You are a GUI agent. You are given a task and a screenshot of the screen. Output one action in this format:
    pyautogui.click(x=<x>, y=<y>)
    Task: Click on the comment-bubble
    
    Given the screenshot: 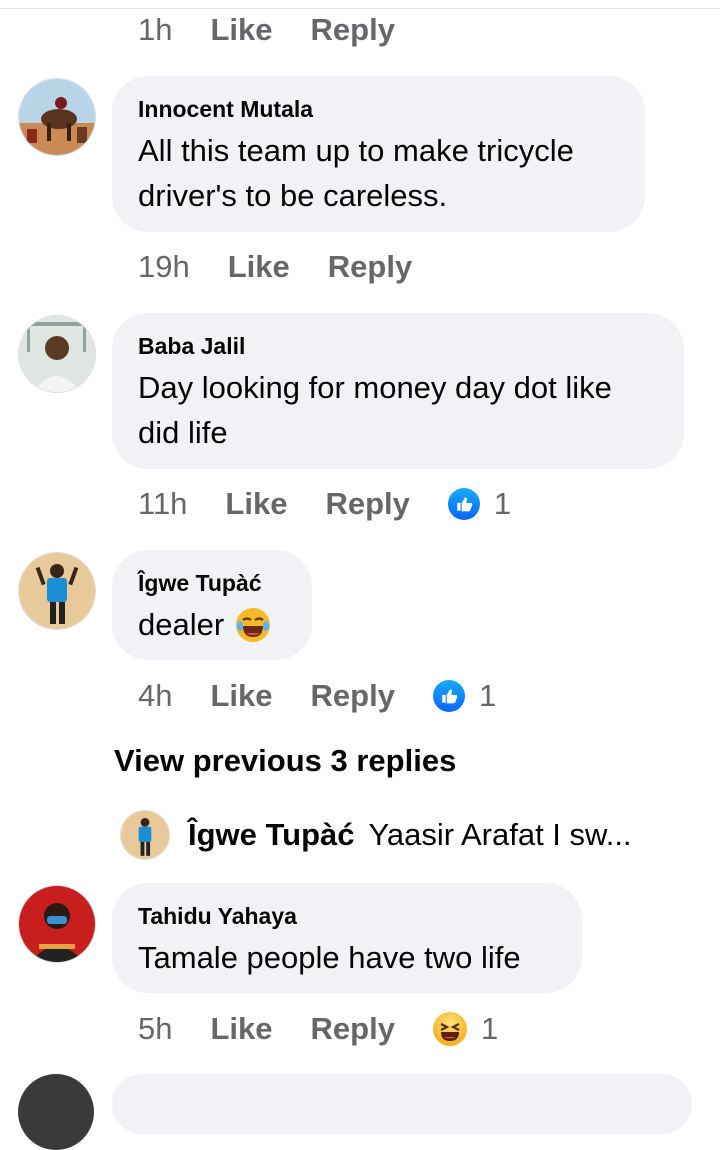 What is the action you would take?
    pyautogui.click(x=402, y=1104)
    